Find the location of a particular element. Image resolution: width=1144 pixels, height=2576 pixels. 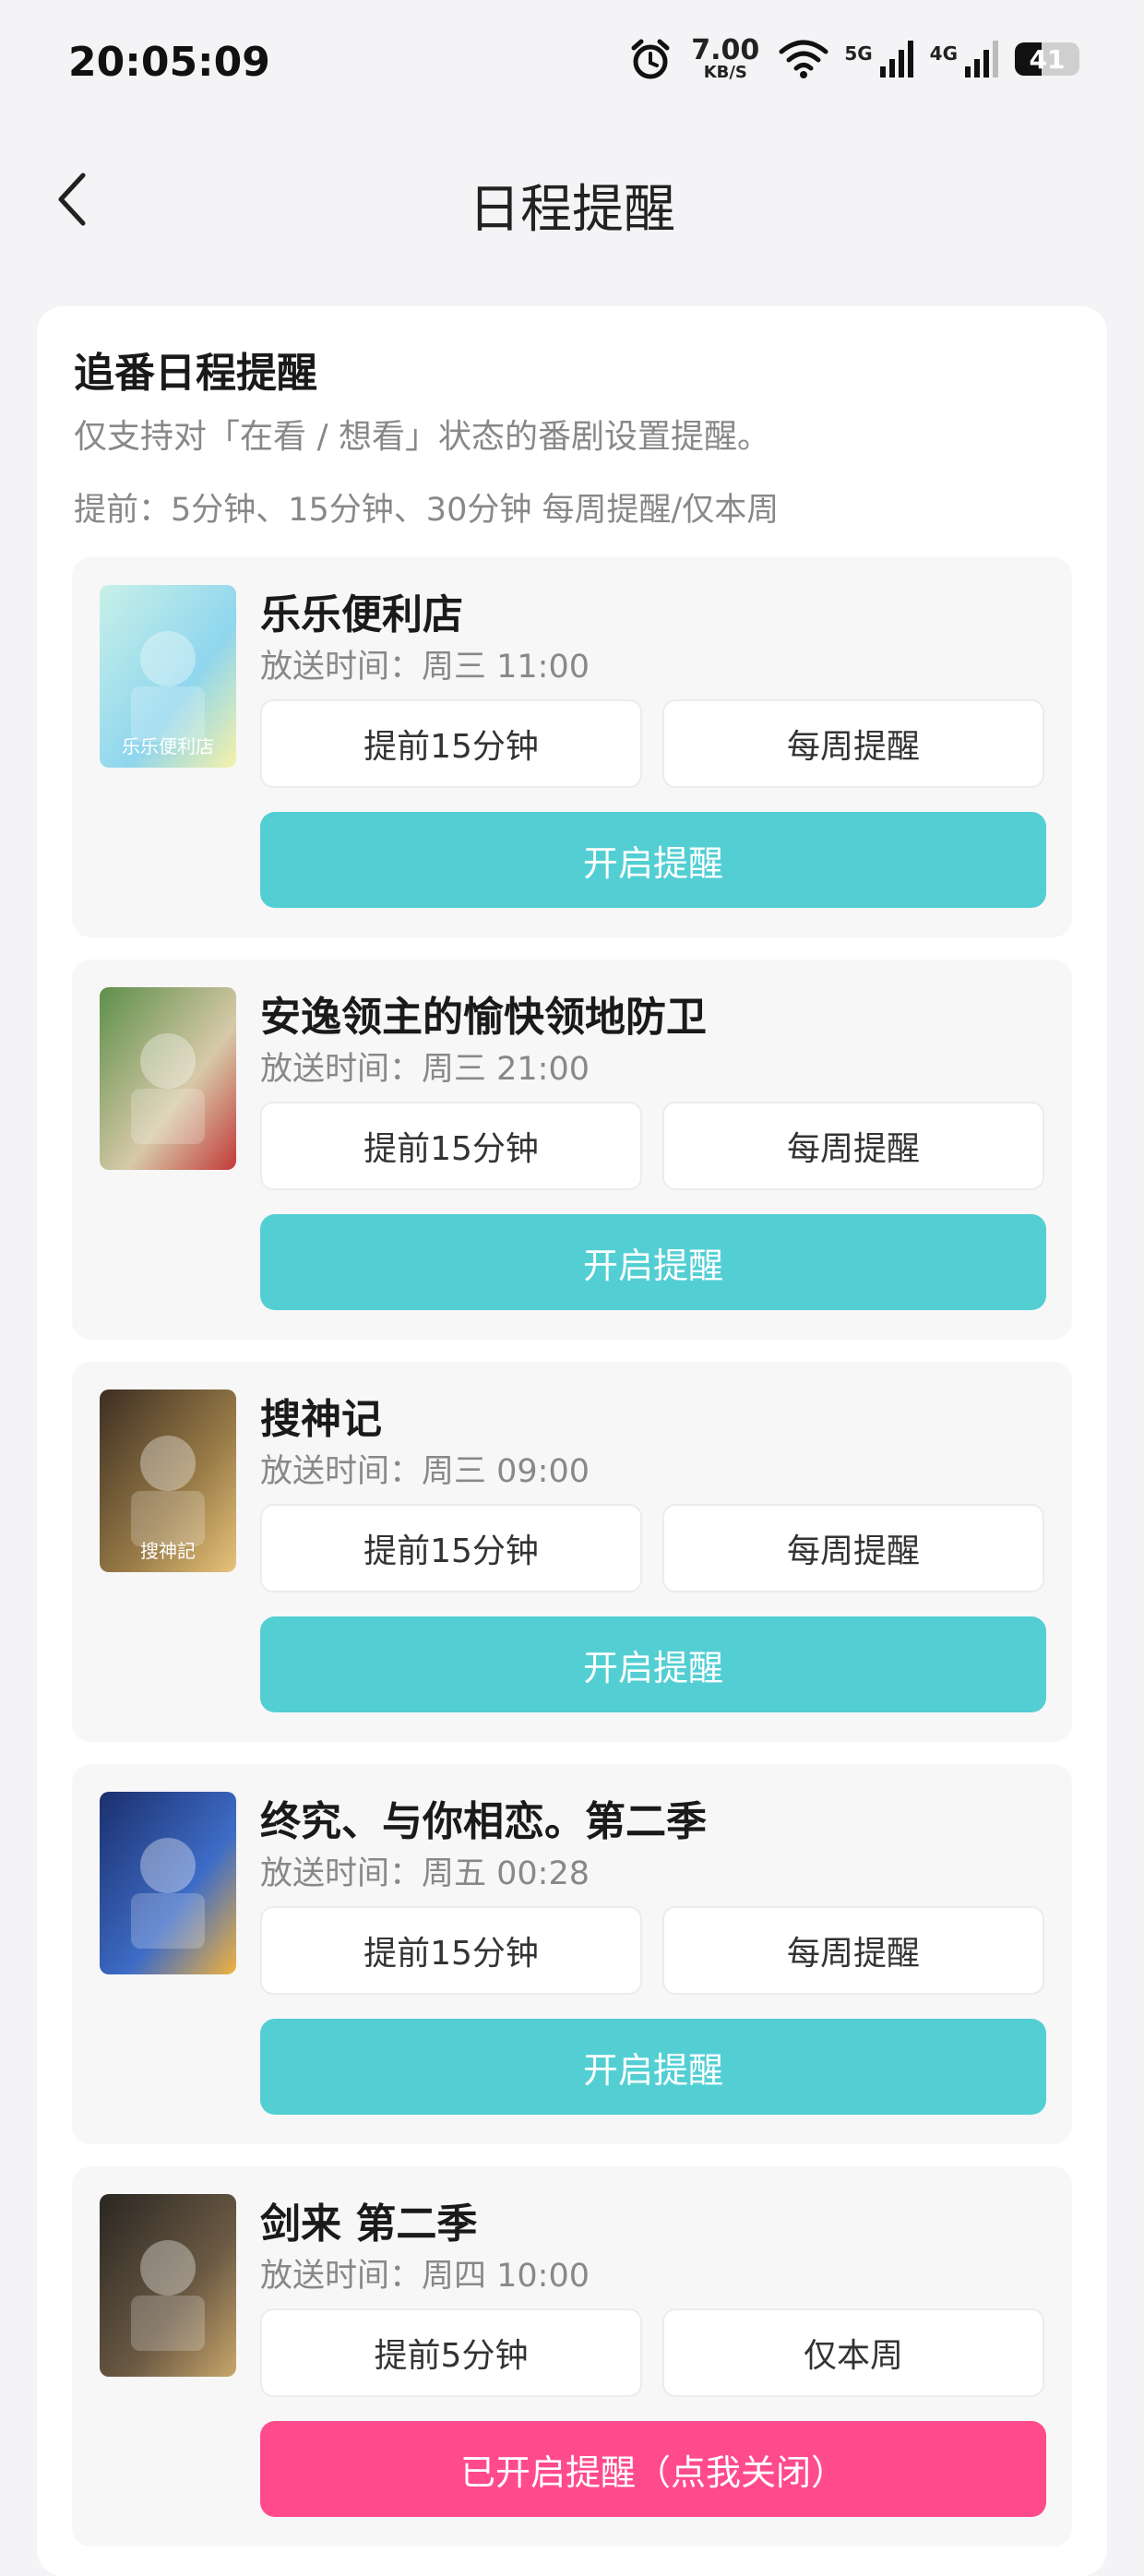

panel-title: 追番日程提醒 is located at coordinates (196, 373).